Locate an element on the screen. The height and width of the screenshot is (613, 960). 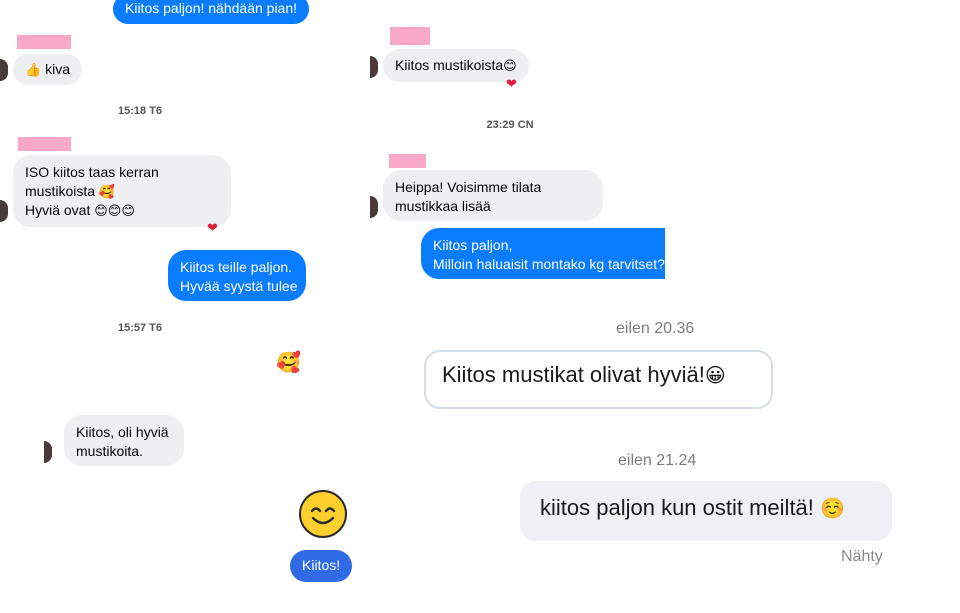
smiling-hearts-icon: 🥰 is located at coordinates (107, 191).